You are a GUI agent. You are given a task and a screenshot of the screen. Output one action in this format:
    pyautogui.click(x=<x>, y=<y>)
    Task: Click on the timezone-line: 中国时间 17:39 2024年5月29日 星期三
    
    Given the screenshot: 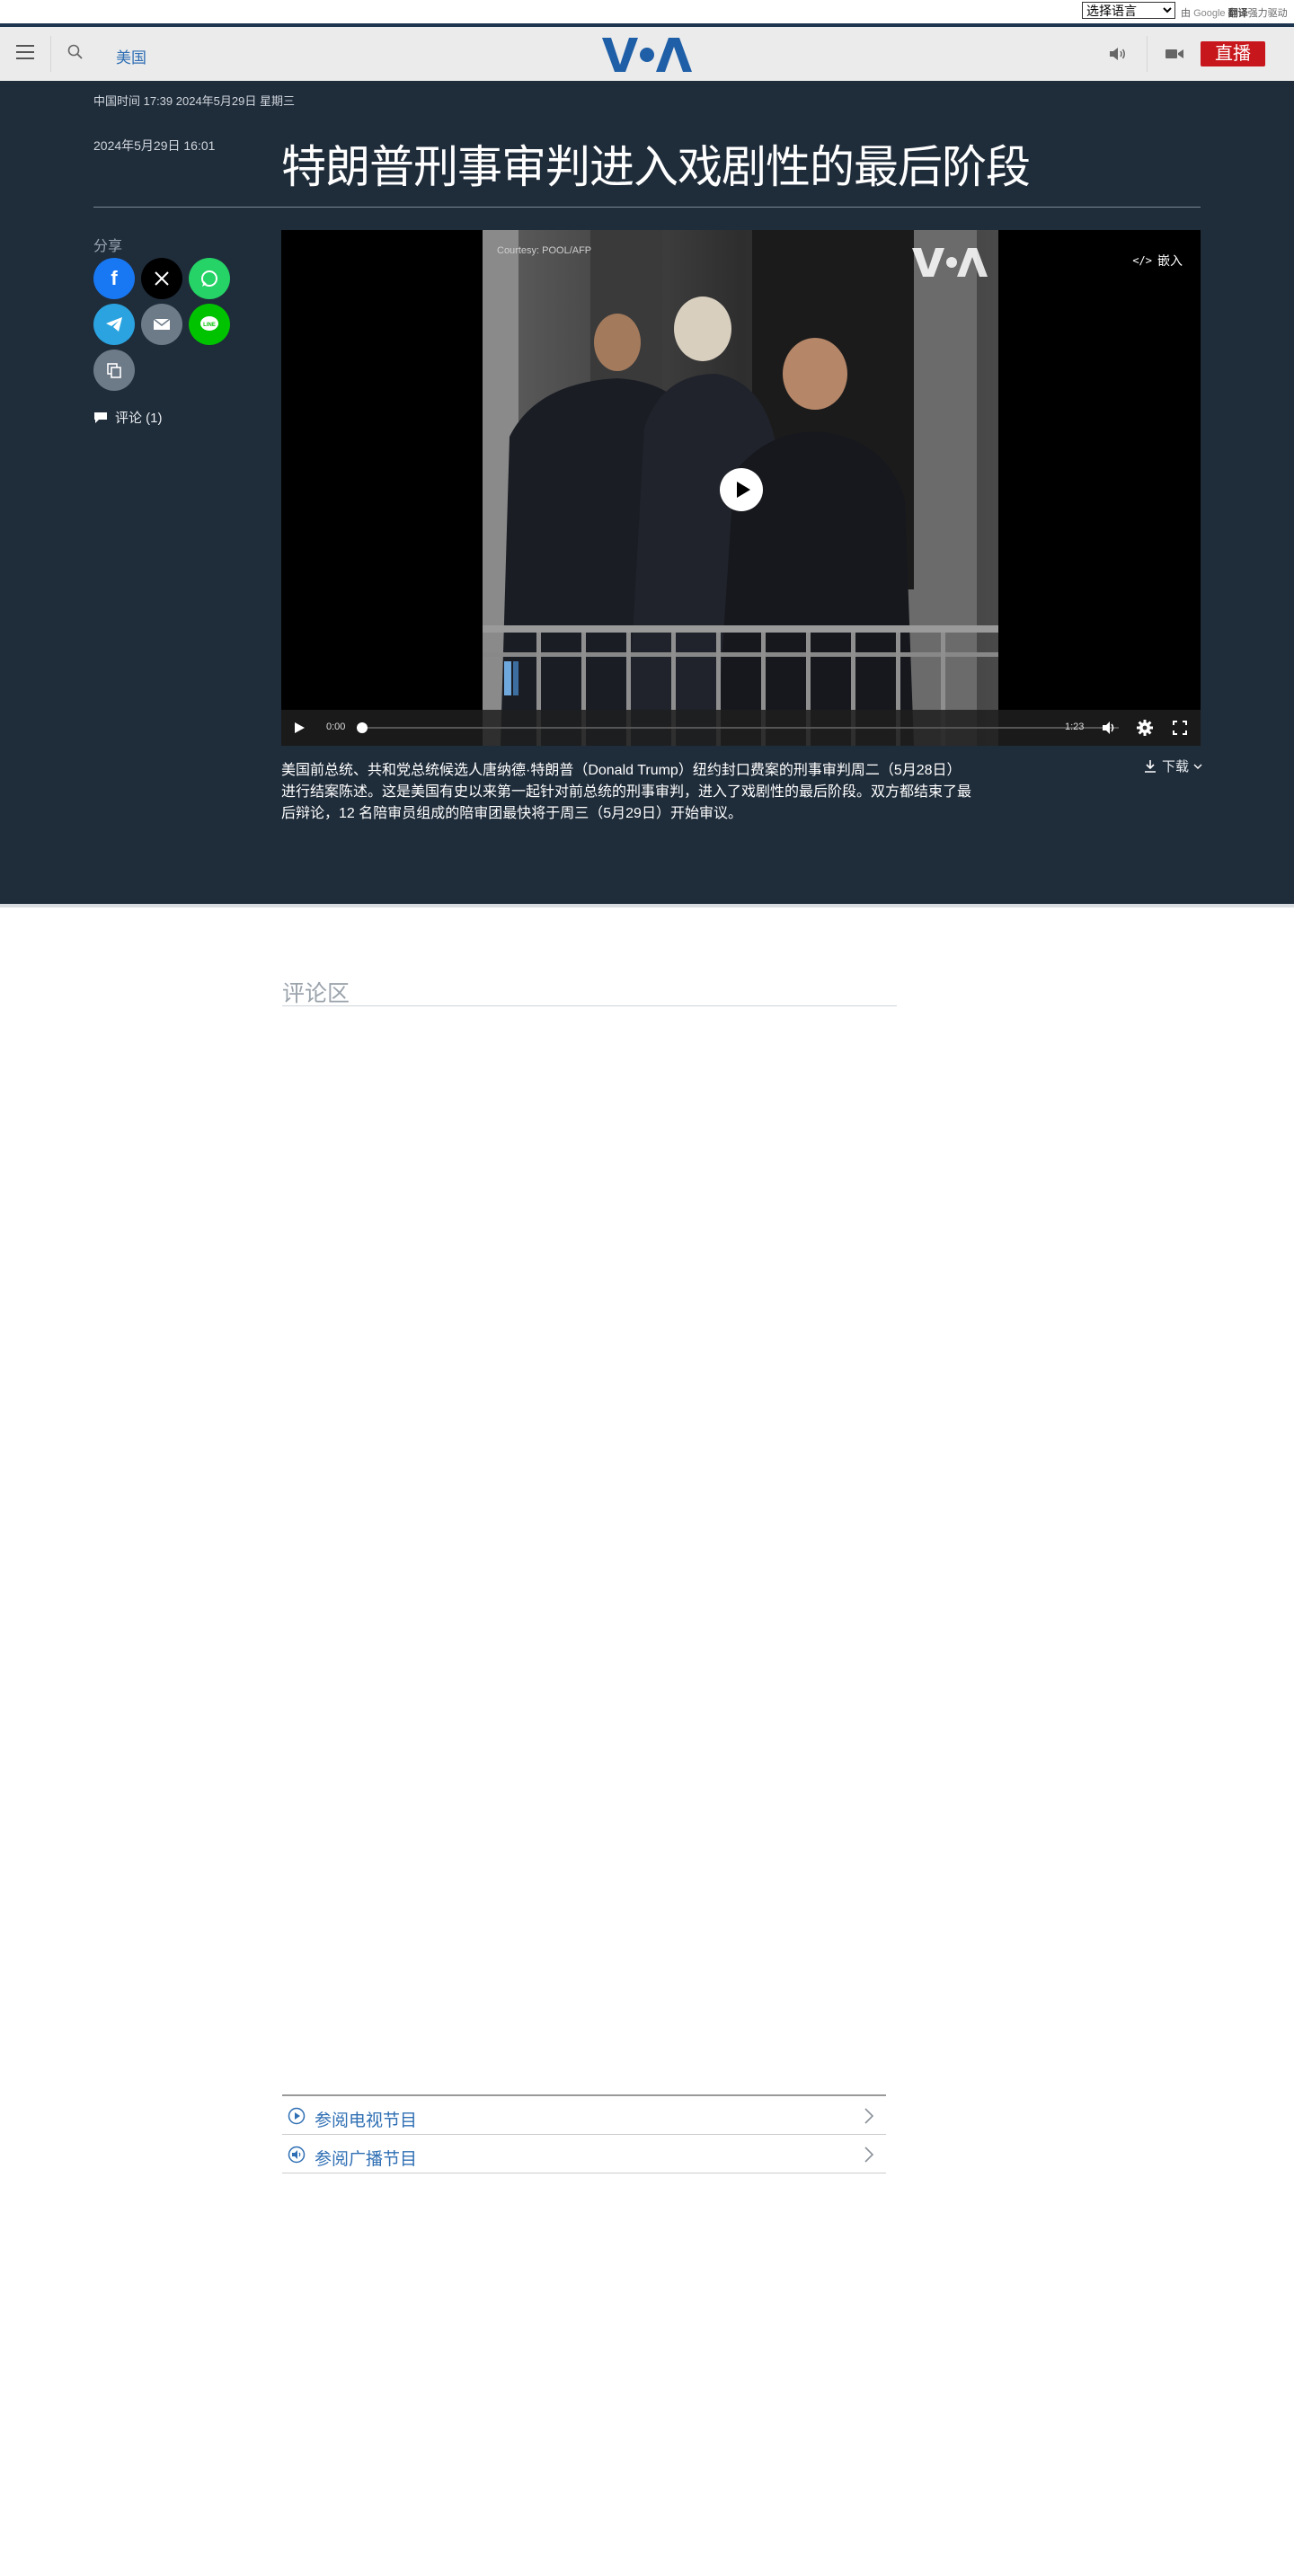 What is the action you would take?
    pyautogui.click(x=194, y=101)
    